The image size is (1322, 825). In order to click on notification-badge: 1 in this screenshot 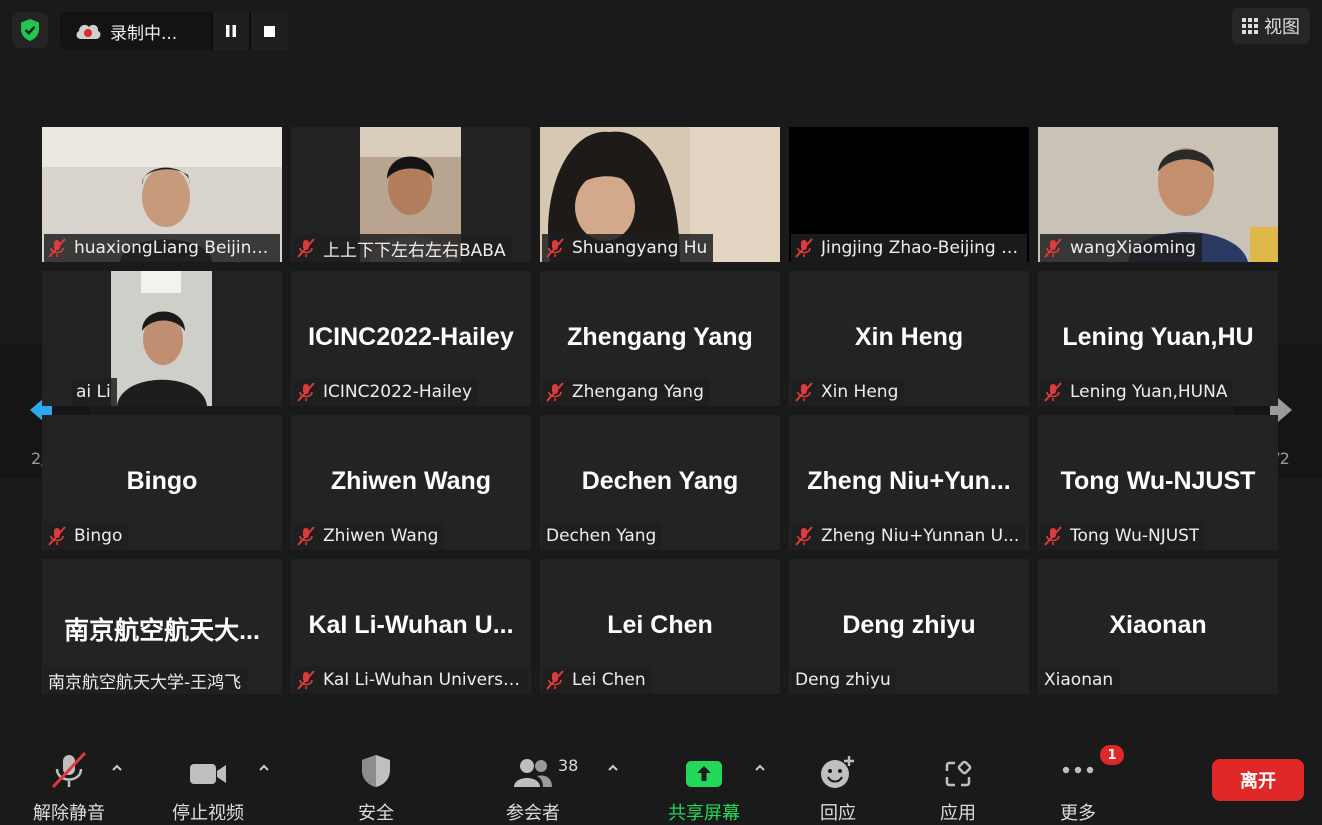, I will do `click(1112, 755)`.